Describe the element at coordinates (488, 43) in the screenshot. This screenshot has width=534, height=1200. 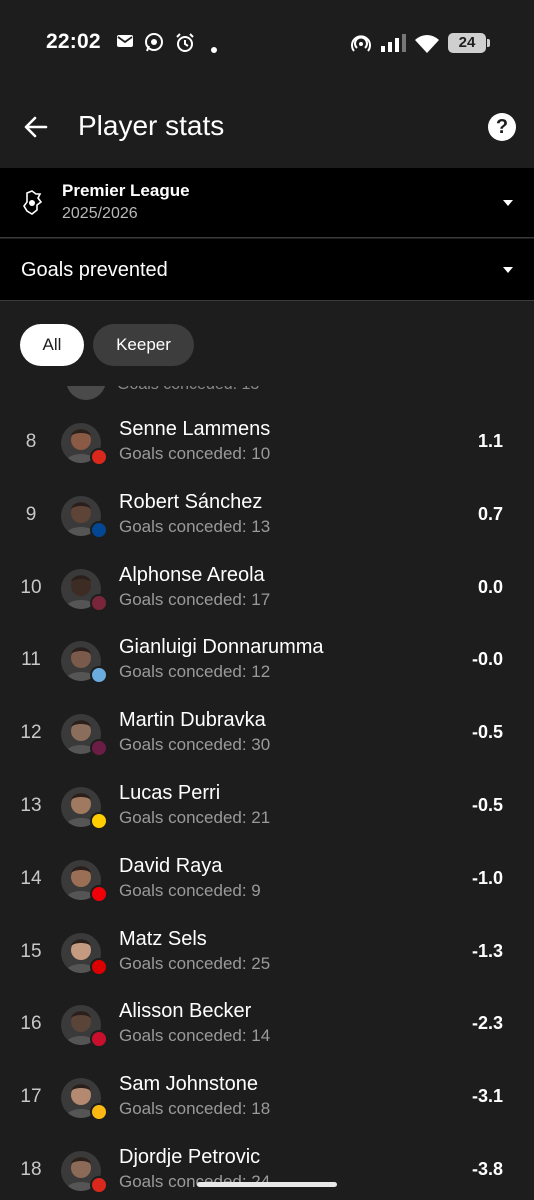
I see `battery-tip` at that location.